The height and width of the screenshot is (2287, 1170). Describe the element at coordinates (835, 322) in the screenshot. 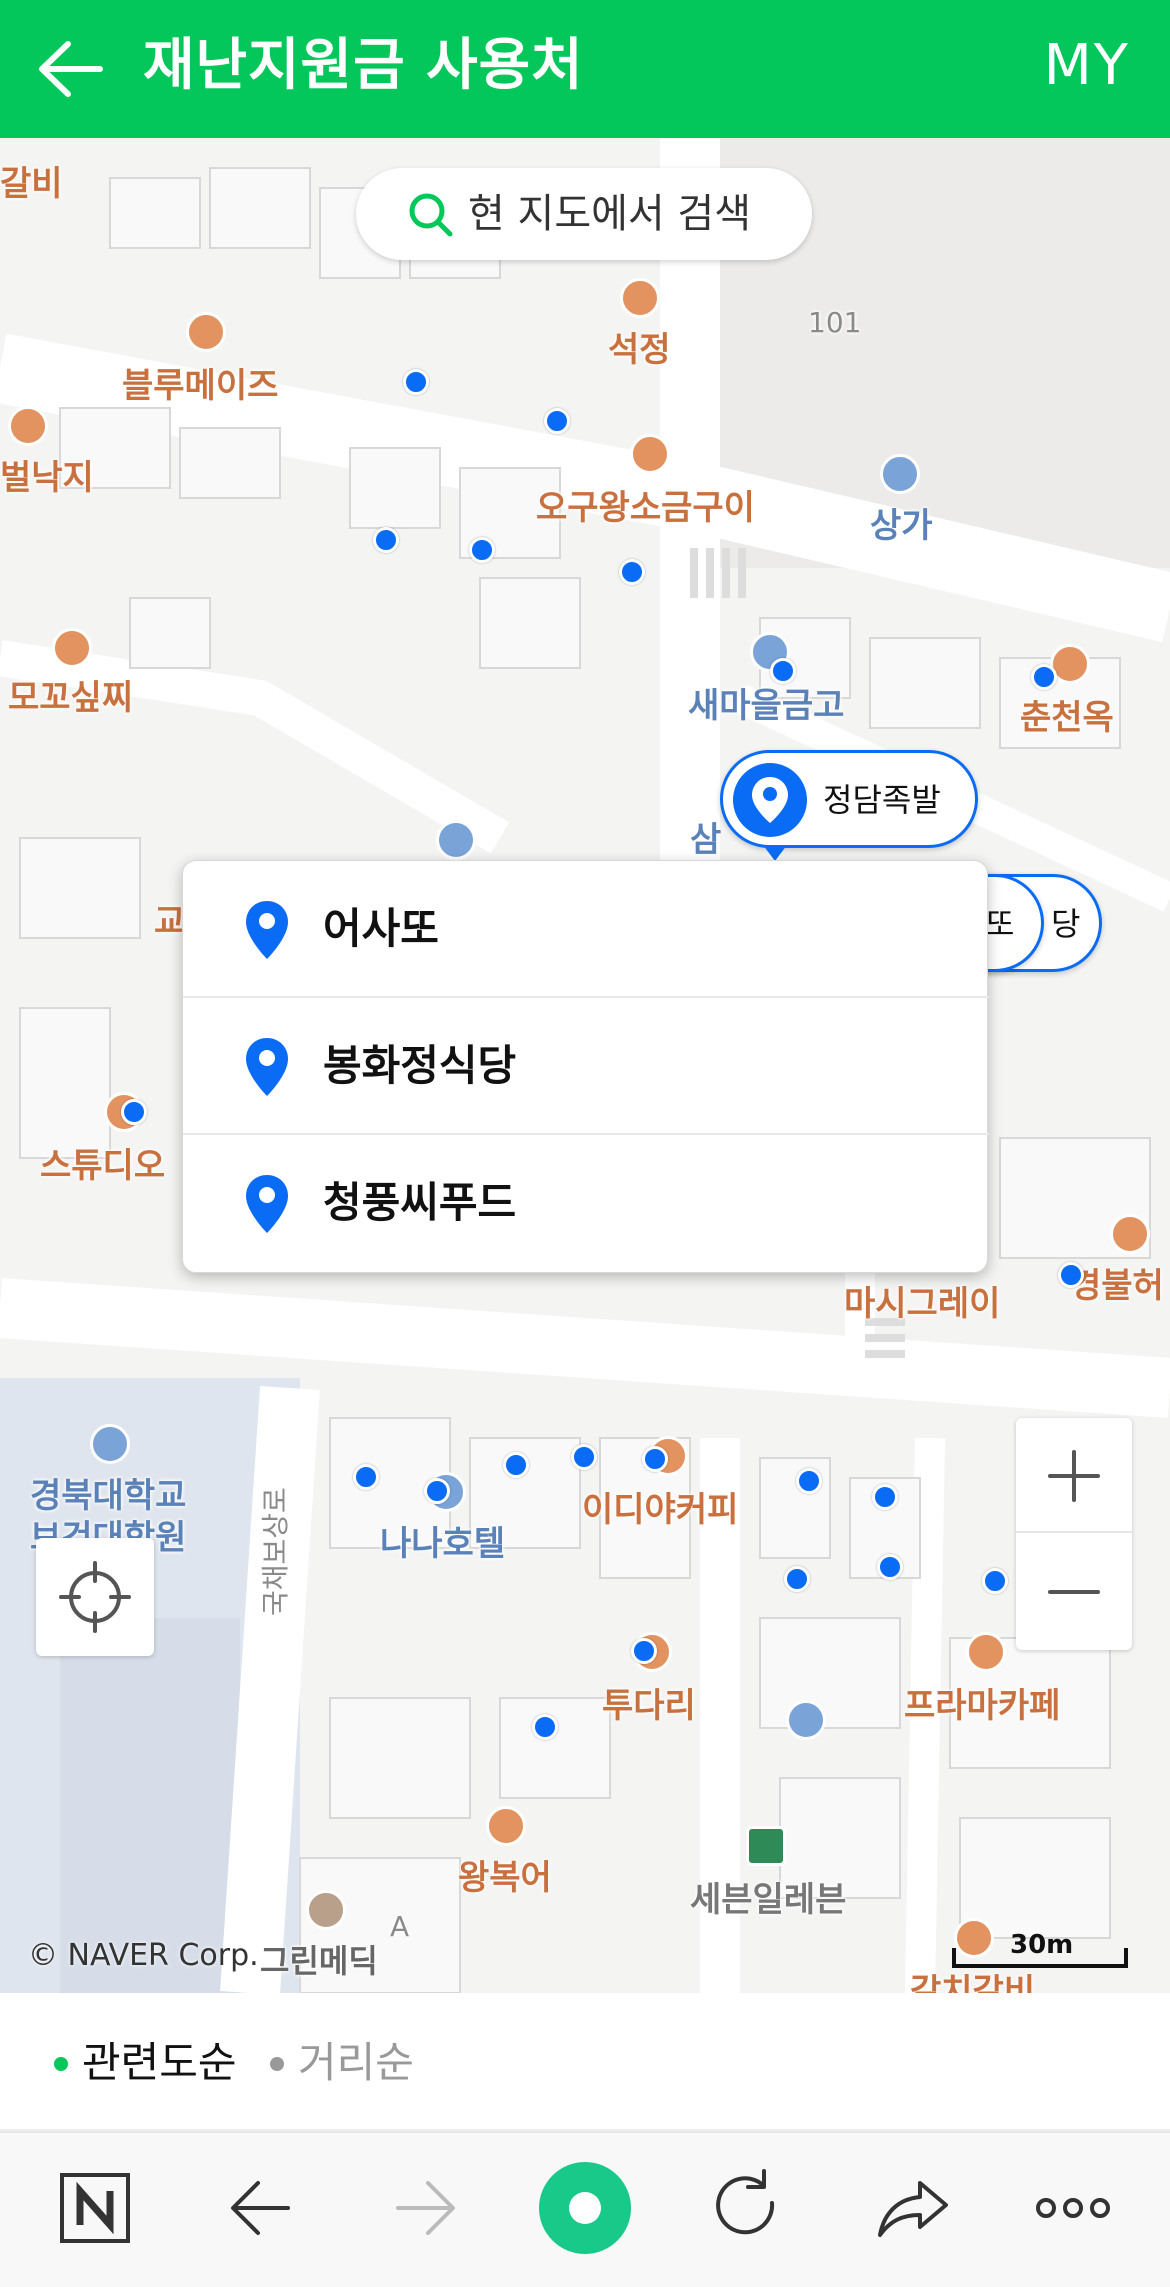

I see `poi-label: 101` at that location.